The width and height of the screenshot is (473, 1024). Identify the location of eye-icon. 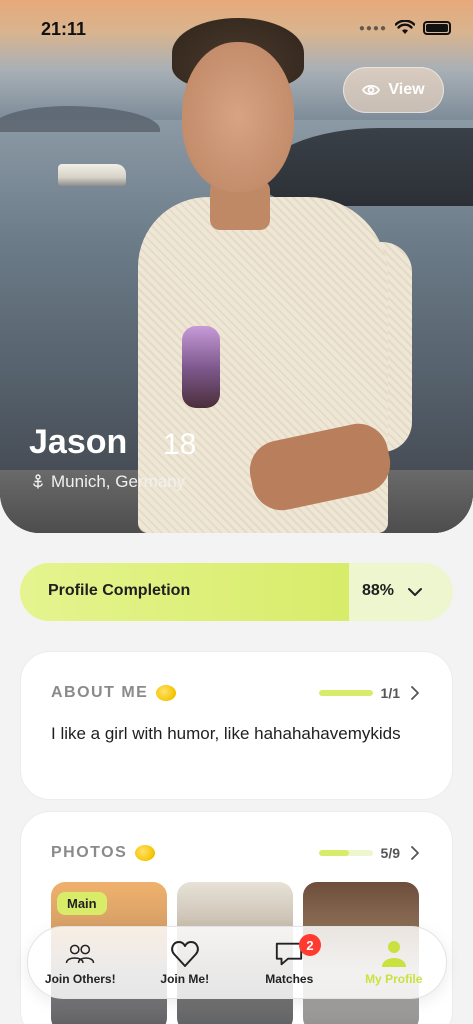
(371, 90).